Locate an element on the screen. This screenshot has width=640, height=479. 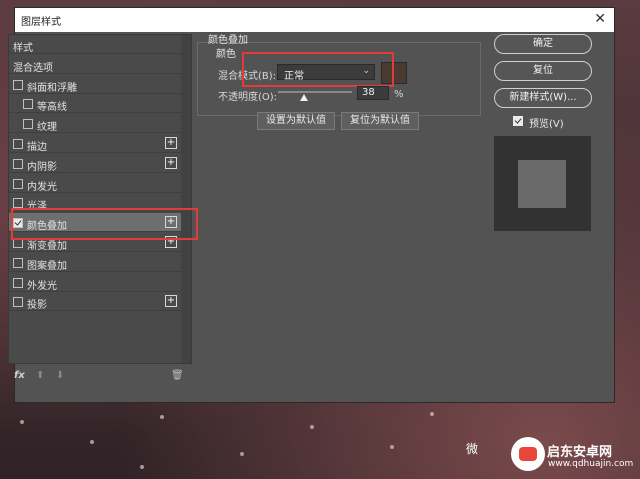
preview-checkbox is located at coordinates (518, 121).